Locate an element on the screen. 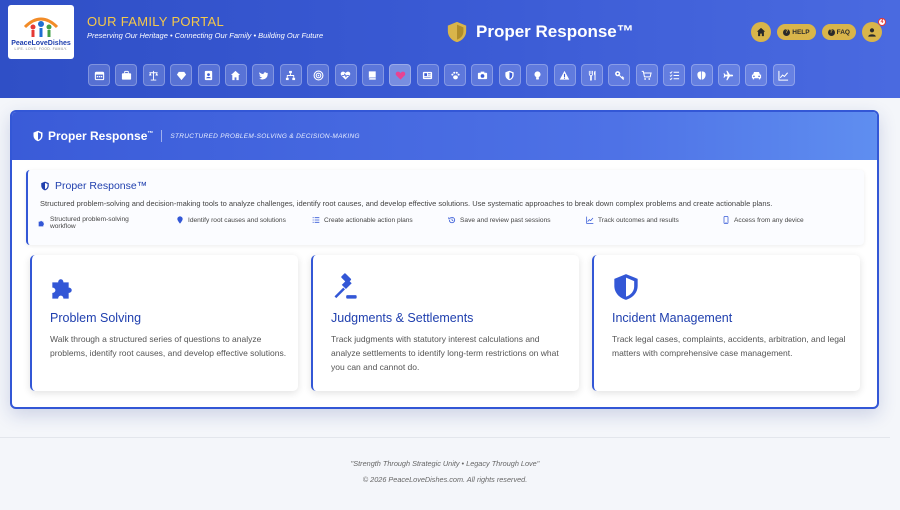  pin-icon is located at coordinates (180, 220).